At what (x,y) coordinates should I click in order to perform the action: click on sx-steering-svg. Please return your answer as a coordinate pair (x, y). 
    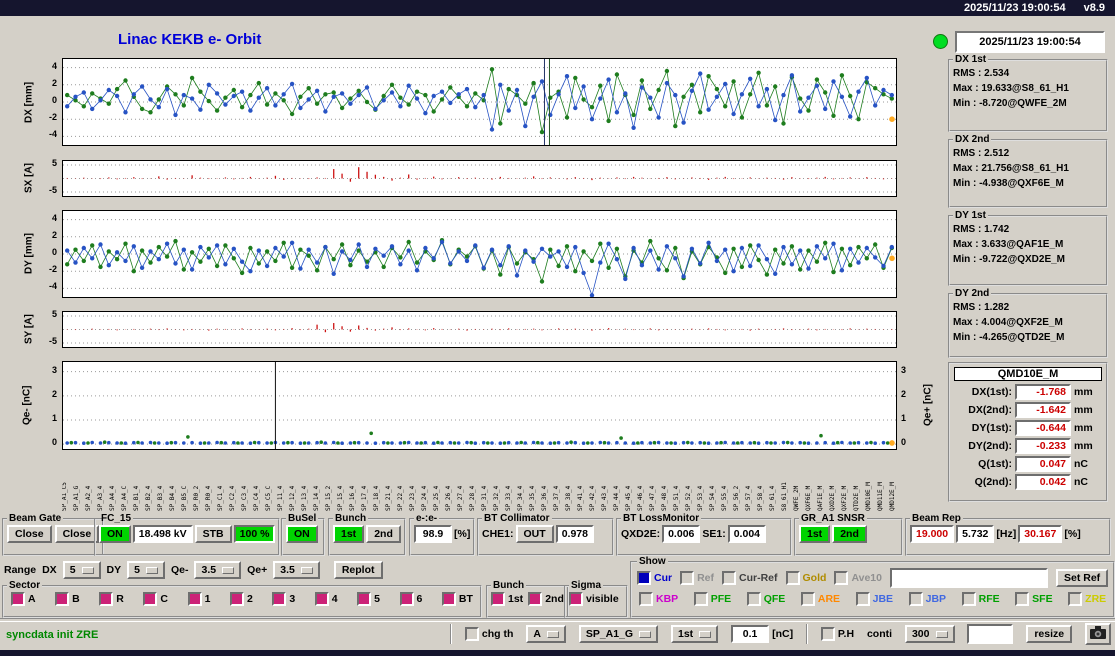
    Looking at the image, I should click on (479, 178).